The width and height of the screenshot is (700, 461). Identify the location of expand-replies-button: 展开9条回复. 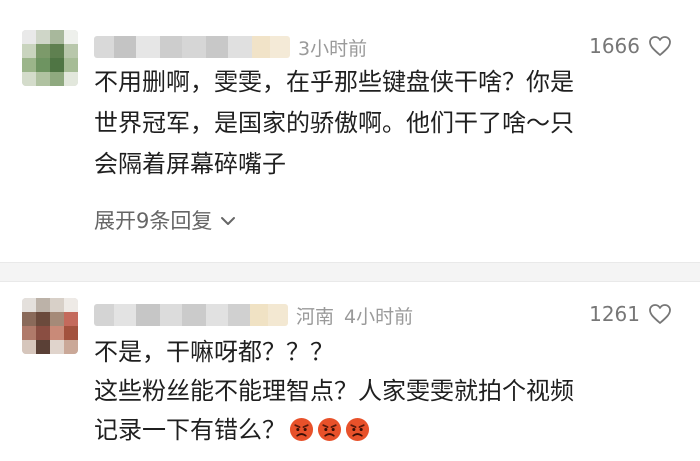
(165, 220).